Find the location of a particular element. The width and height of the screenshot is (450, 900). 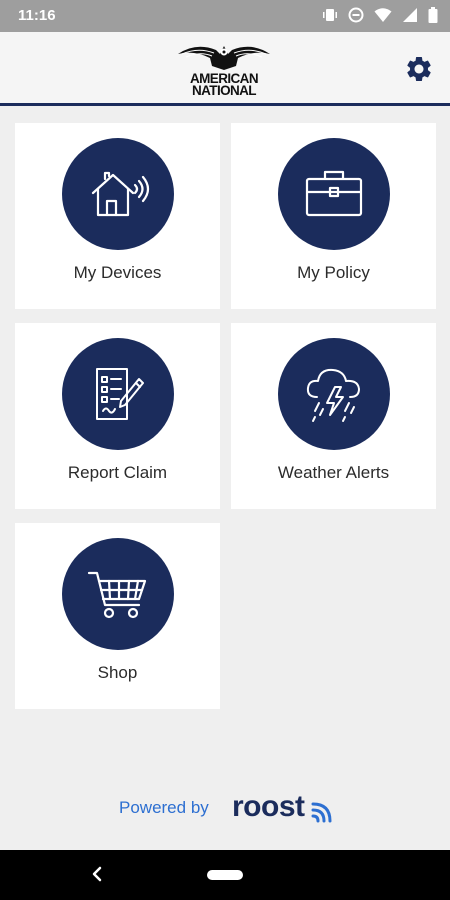

storm-cloud-icon is located at coordinates (333, 395).